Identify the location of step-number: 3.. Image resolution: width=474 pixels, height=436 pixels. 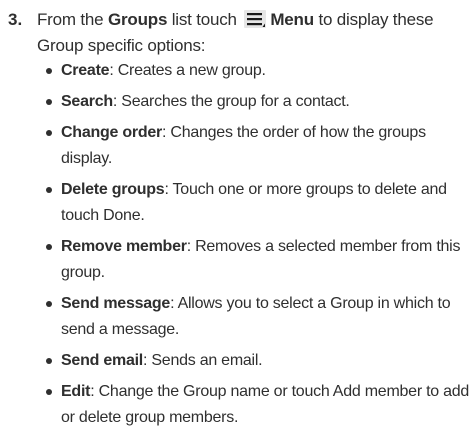
(15, 19).